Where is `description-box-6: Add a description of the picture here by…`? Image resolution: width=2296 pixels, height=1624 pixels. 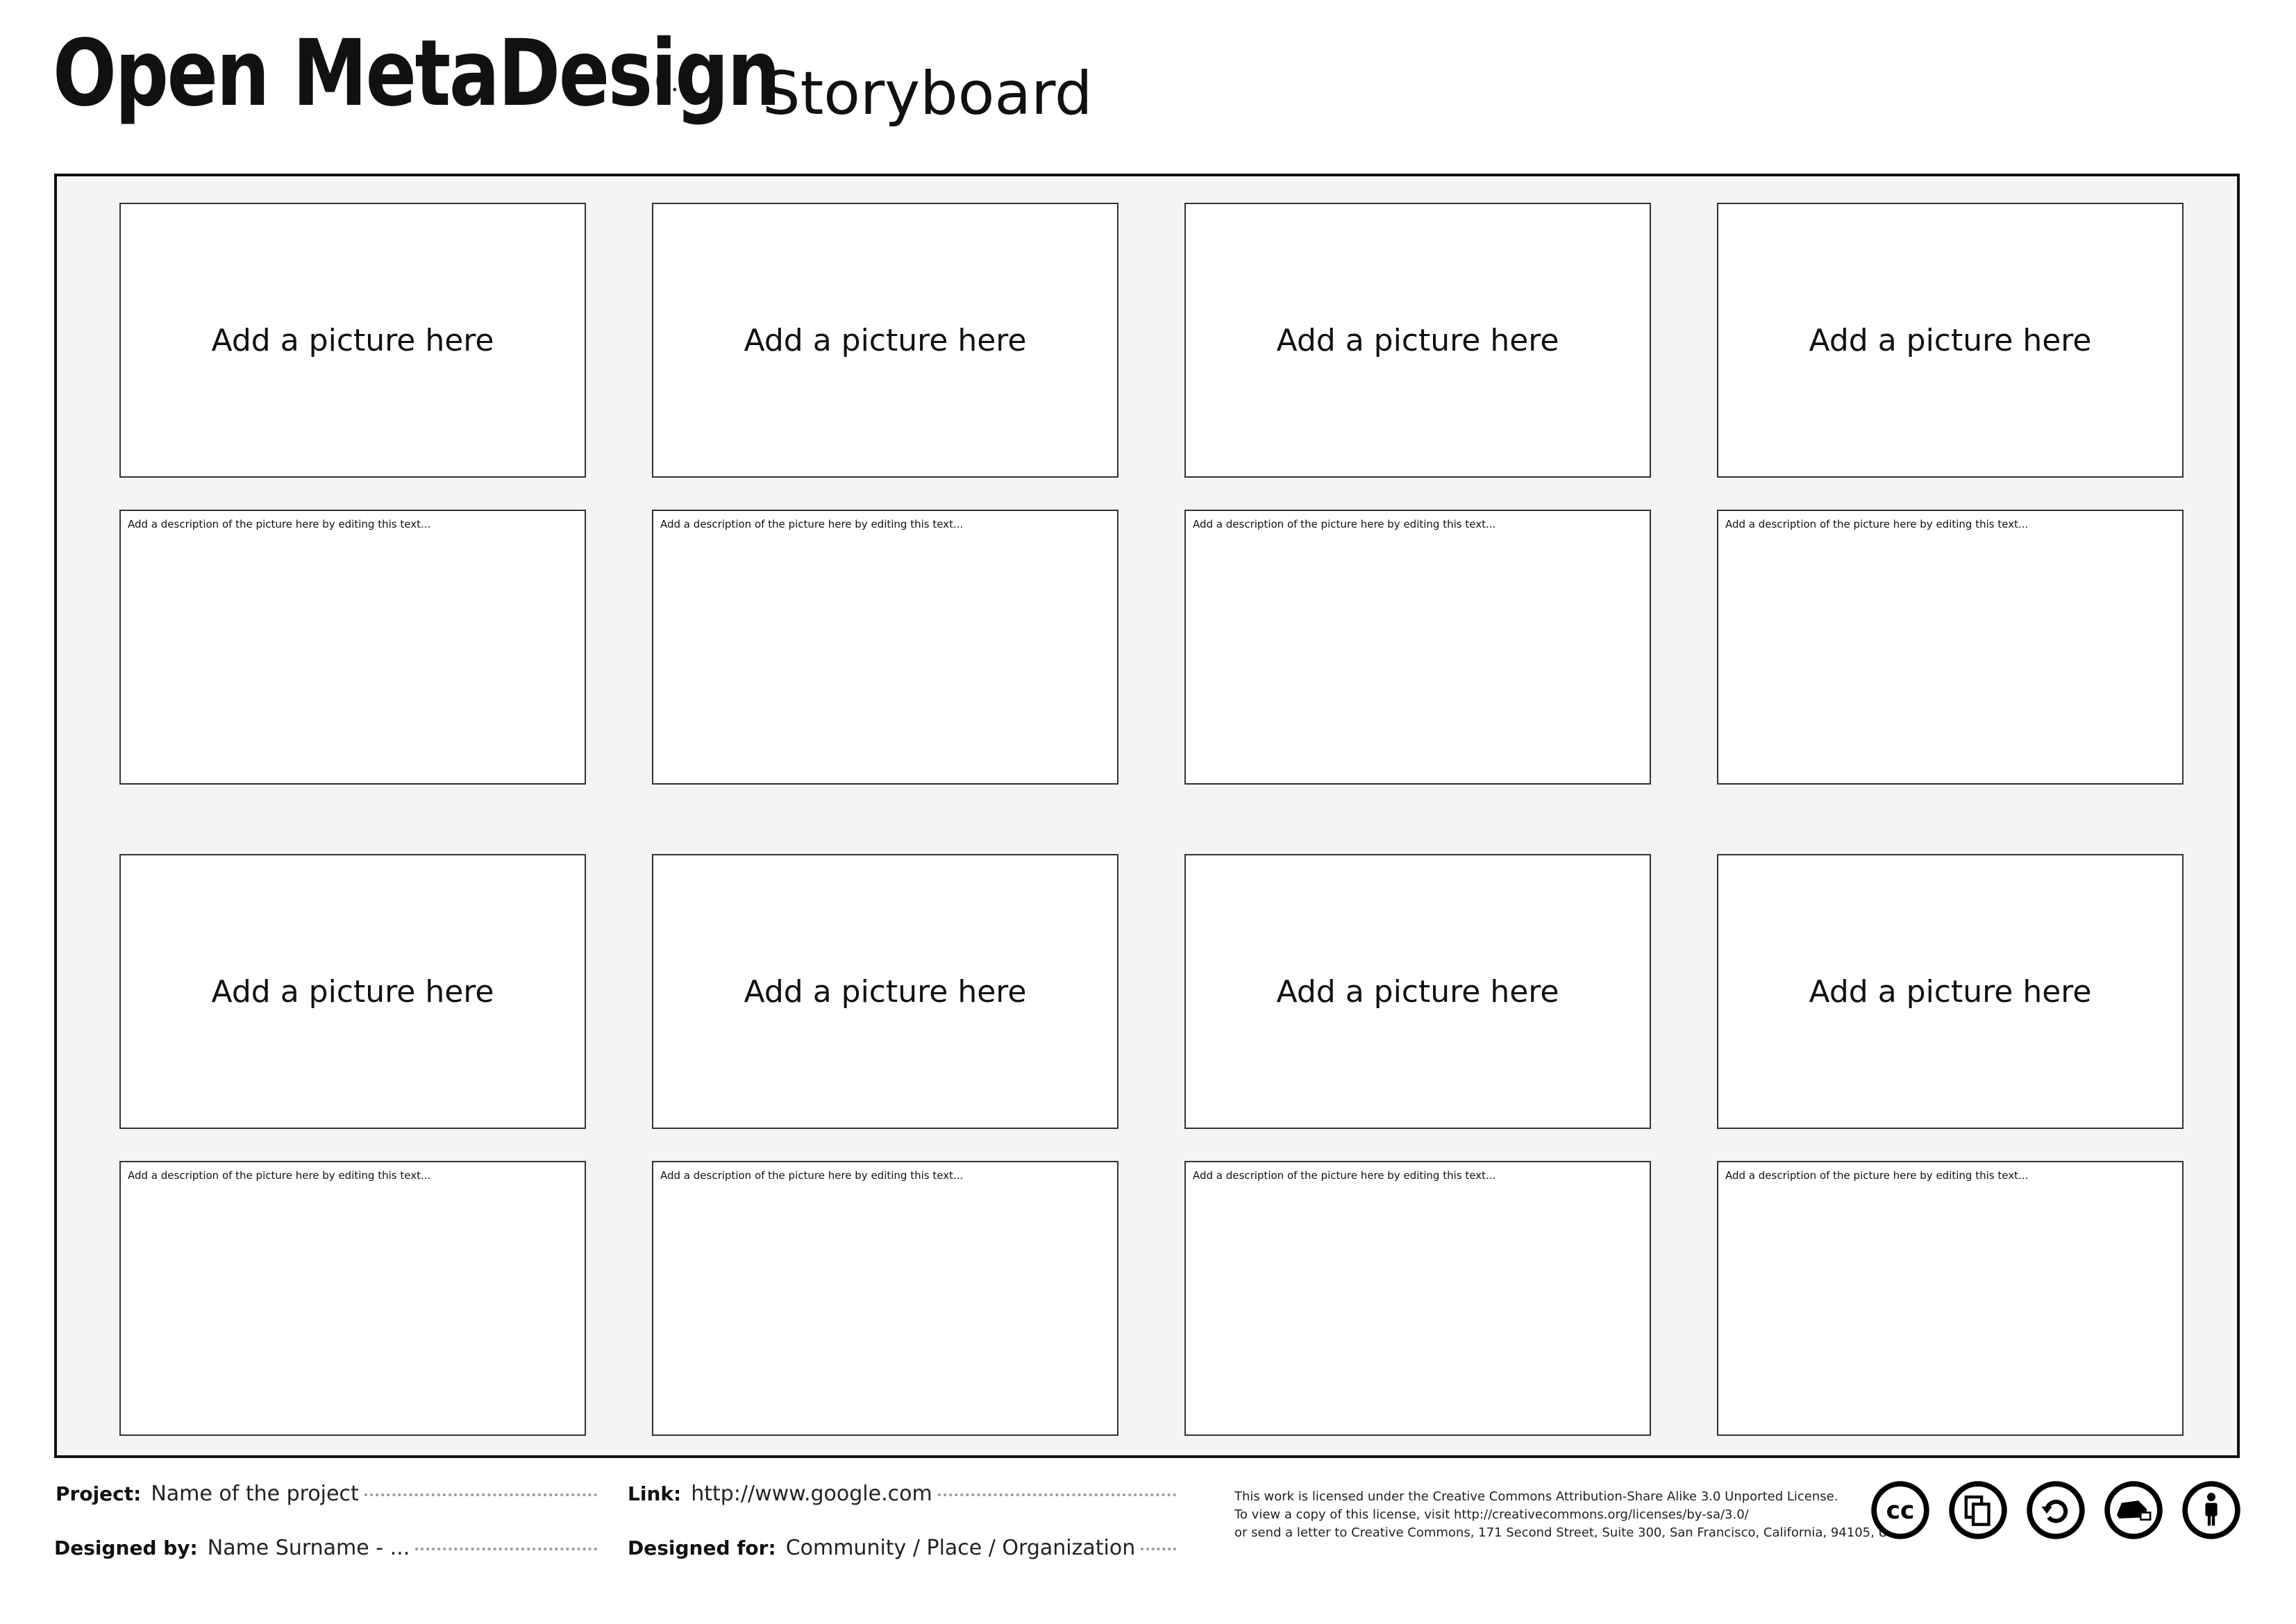
description-box-6: Add a description of the picture here by… is located at coordinates (885, 1299).